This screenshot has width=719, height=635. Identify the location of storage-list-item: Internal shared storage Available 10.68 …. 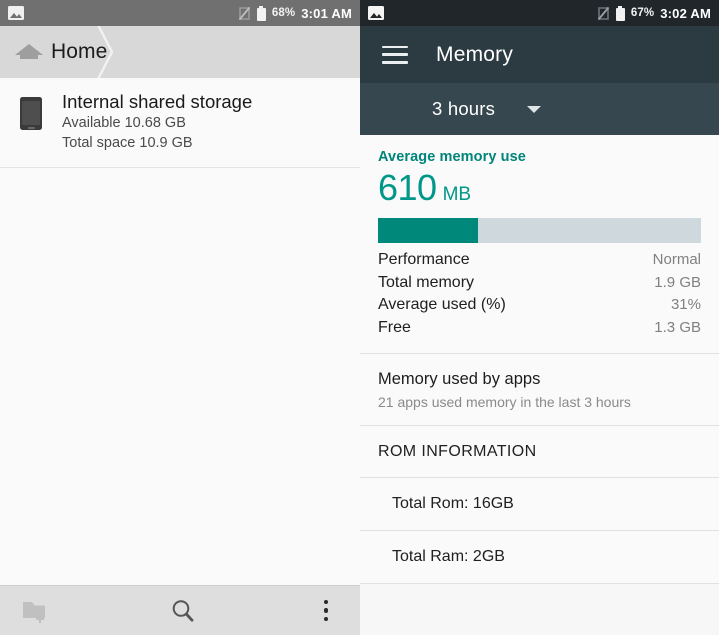
(180, 123).